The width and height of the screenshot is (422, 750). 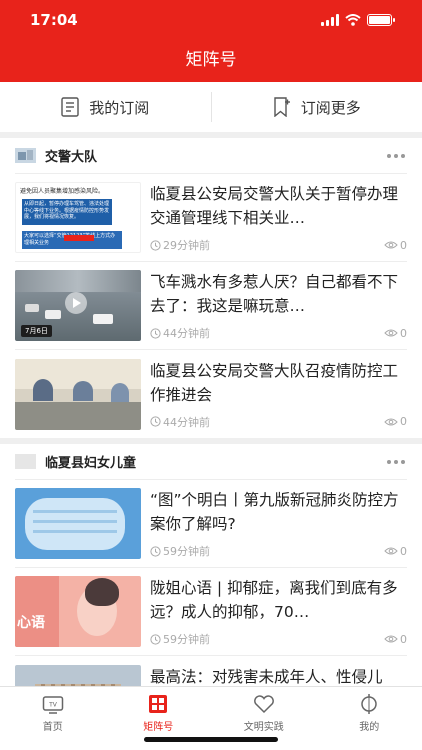 I want to click on status-time: 17:04, so click(x=54, y=20).